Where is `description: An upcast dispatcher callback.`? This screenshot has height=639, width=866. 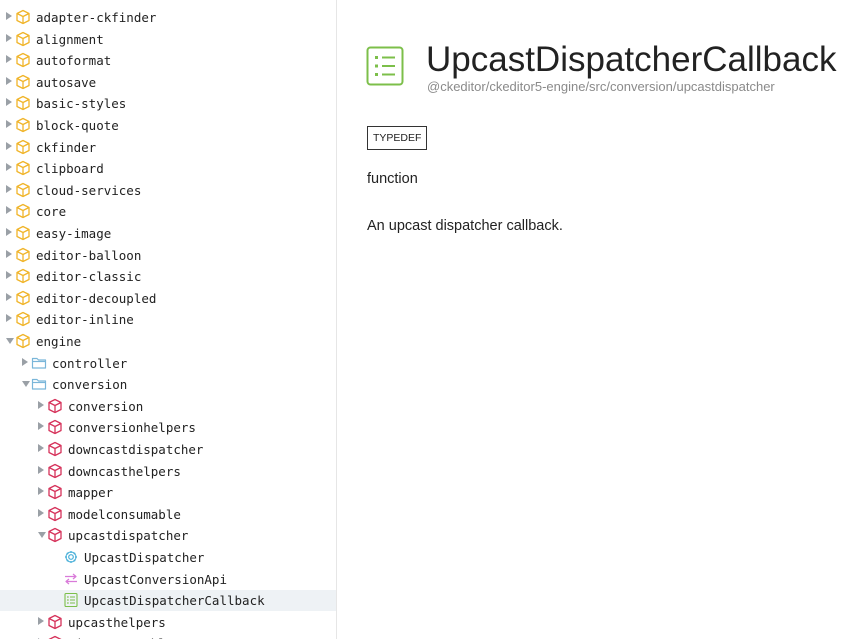 description: An upcast dispatcher callback. is located at coordinates (465, 226).